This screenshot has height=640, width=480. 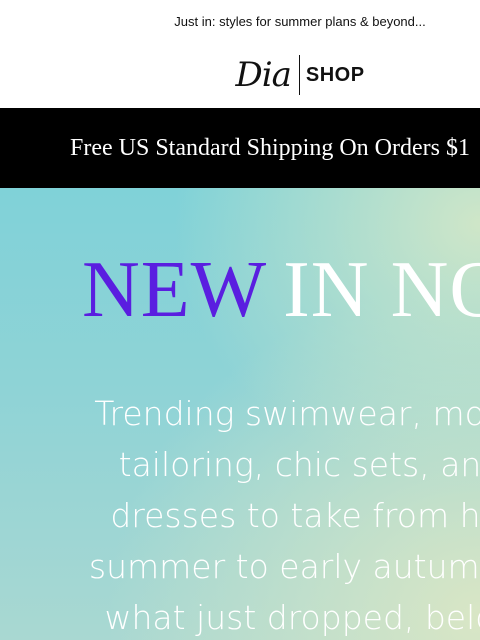 What do you see at coordinates (335, 74) in the screenshot?
I see `logo-shop-label: SHOP` at bounding box center [335, 74].